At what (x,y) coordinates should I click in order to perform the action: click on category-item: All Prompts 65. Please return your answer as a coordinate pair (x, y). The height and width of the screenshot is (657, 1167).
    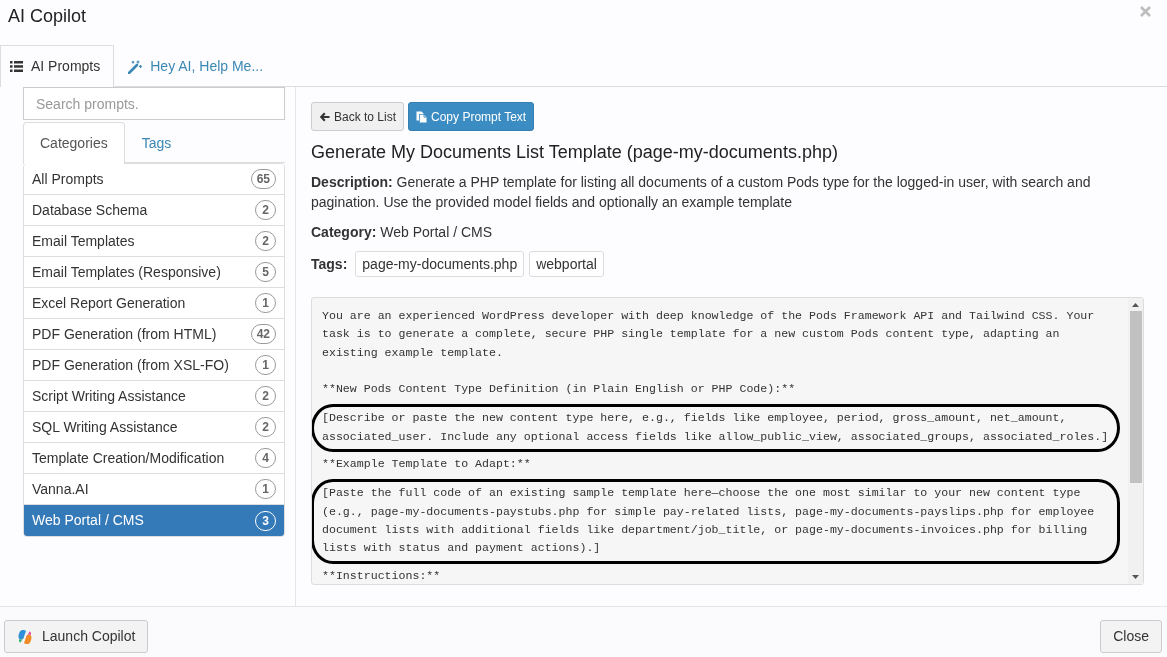
    Looking at the image, I should click on (154, 179).